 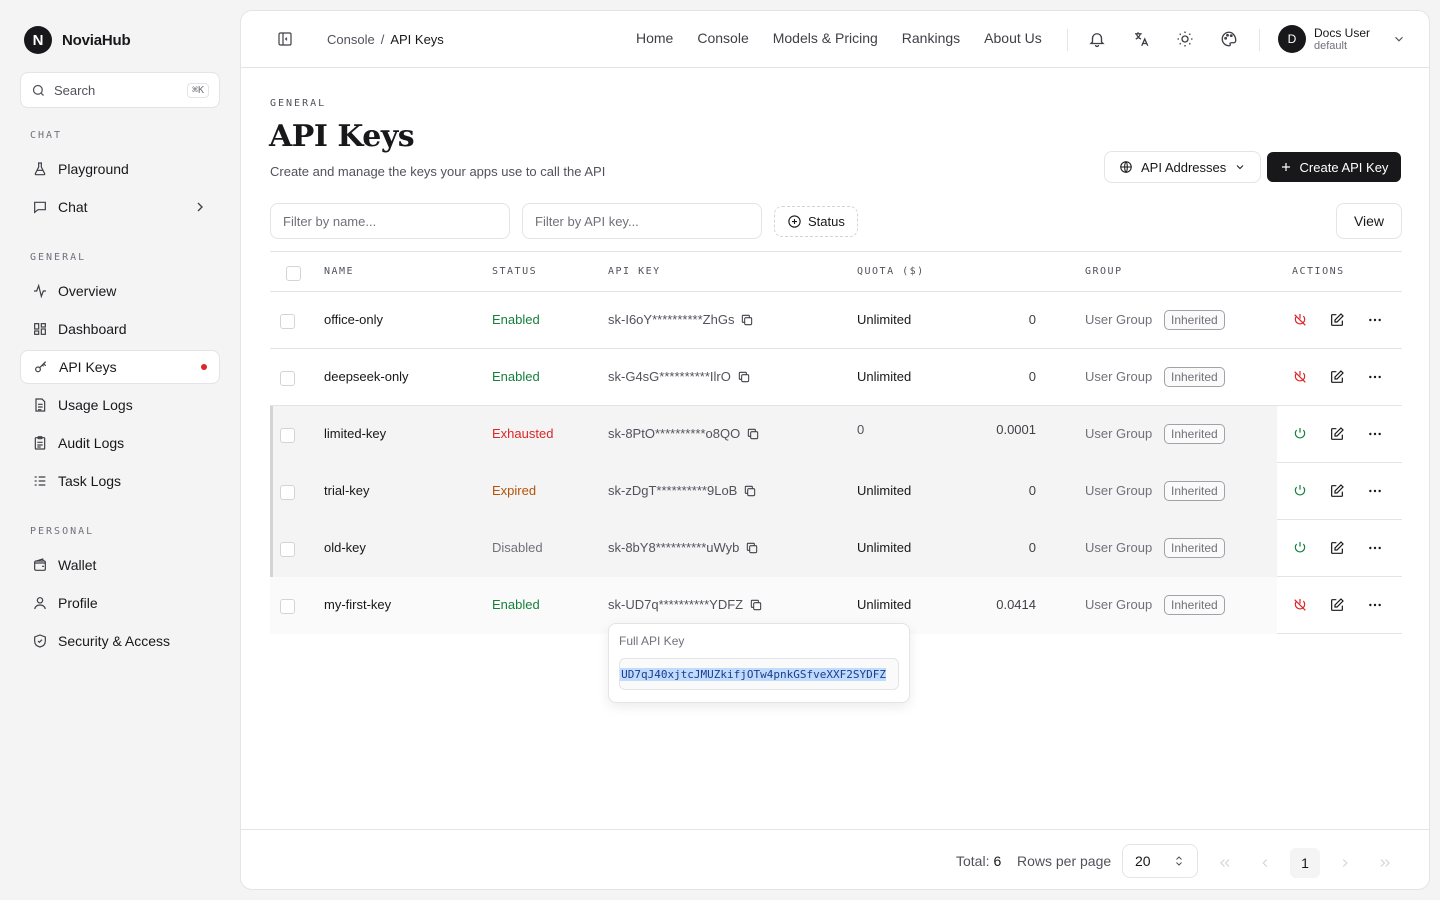 What do you see at coordinates (1141, 39) in the screenshot?
I see `translate-icon` at bounding box center [1141, 39].